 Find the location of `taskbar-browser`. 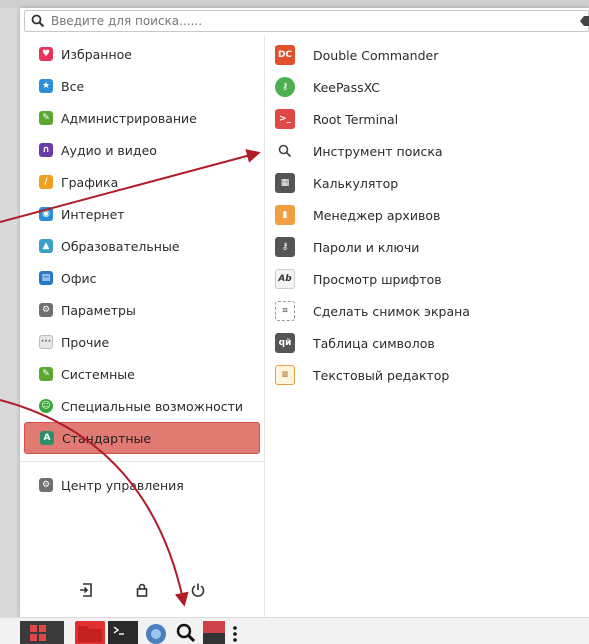

taskbar-browser is located at coordinates (156, 632).